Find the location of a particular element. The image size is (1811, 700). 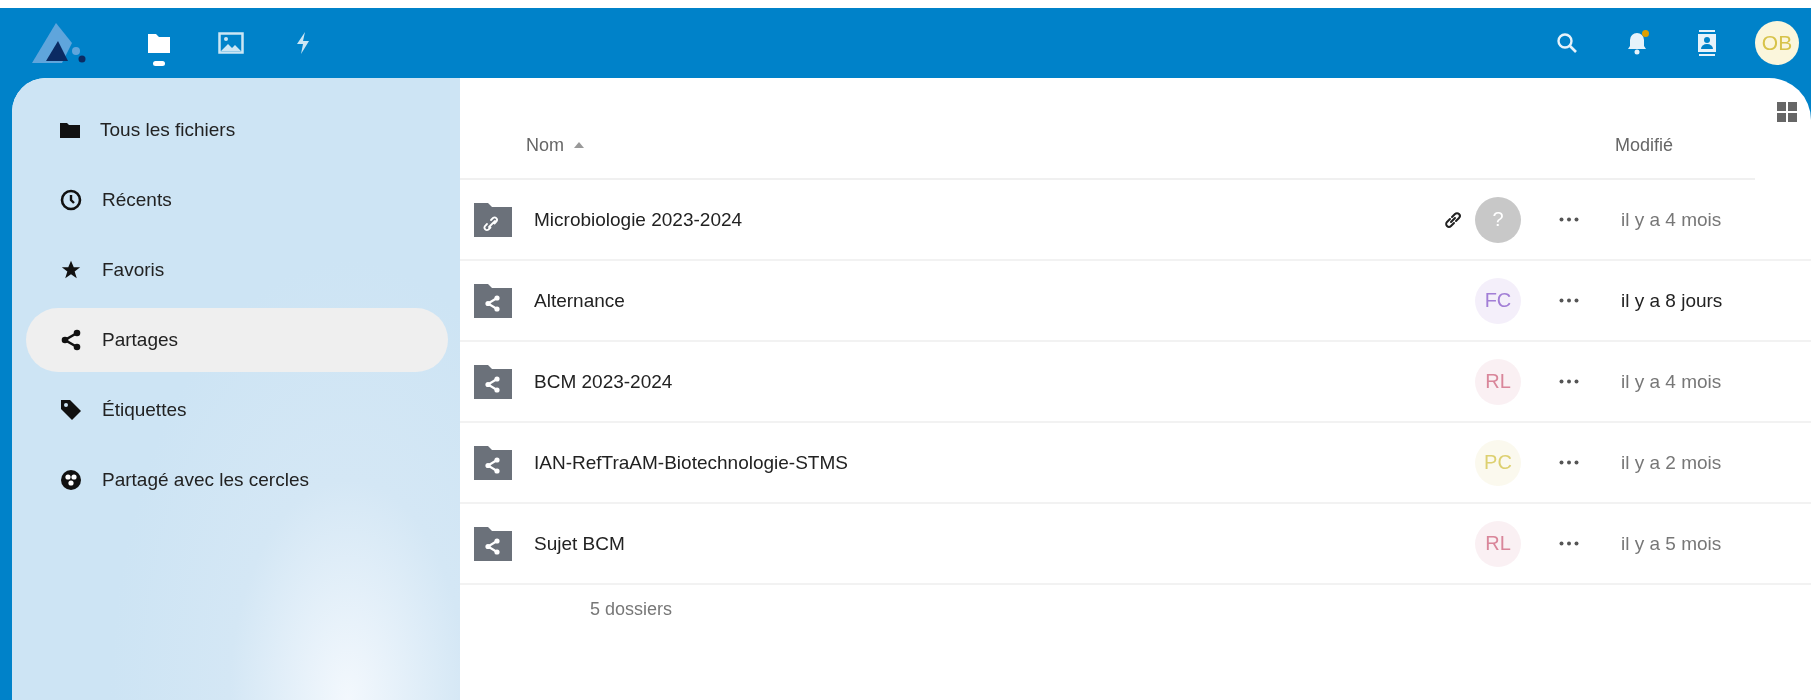

tag-icon is located at coordinates (71, 410).